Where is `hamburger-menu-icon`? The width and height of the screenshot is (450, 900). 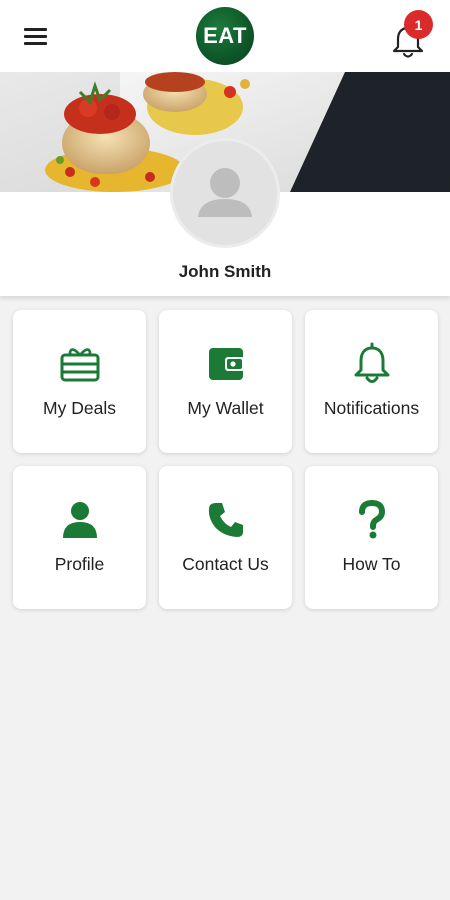 hamburger-menu-icon is located at coordinates (35, 29).